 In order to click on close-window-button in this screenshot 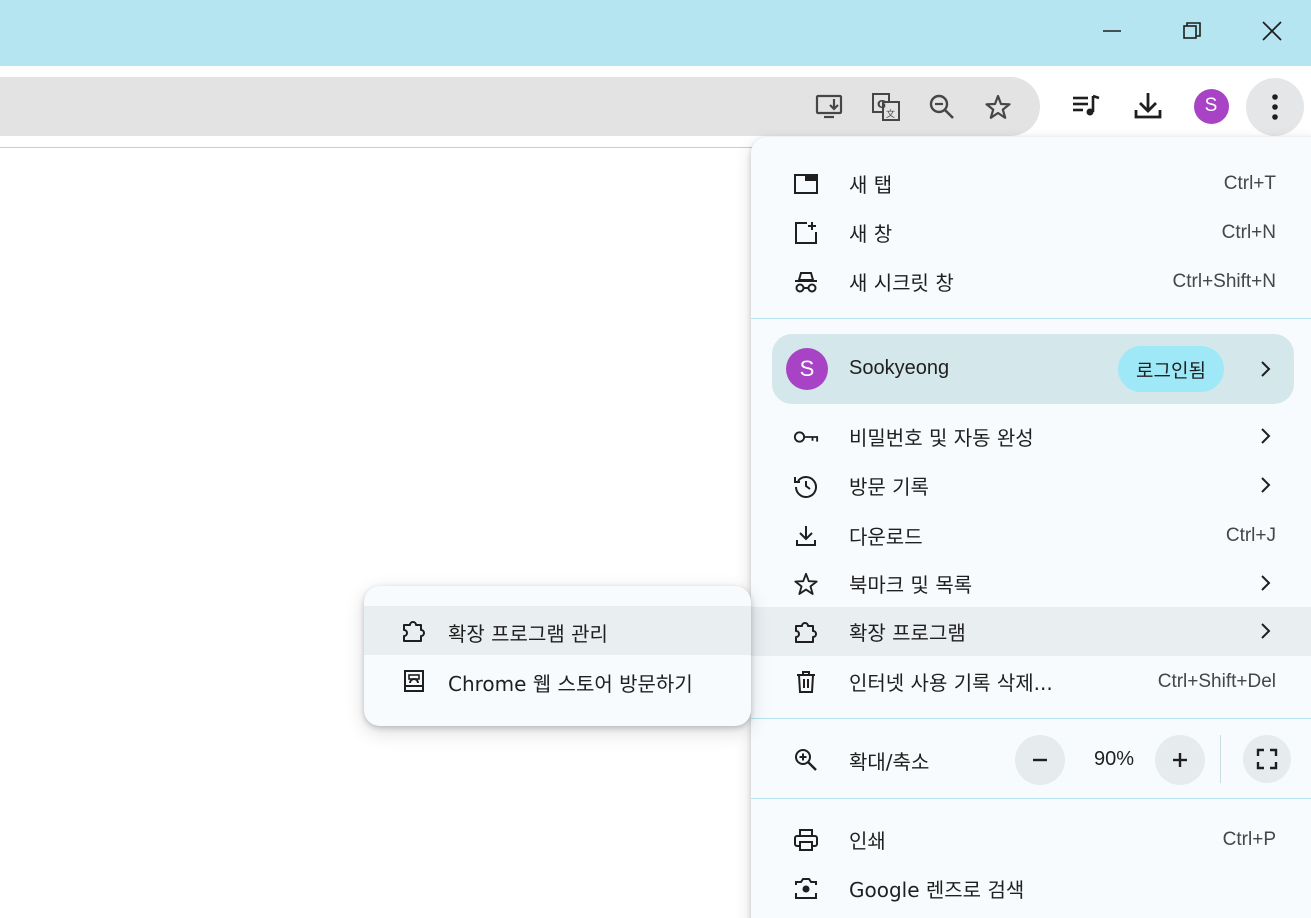, I will do `click(1271, 31)`.